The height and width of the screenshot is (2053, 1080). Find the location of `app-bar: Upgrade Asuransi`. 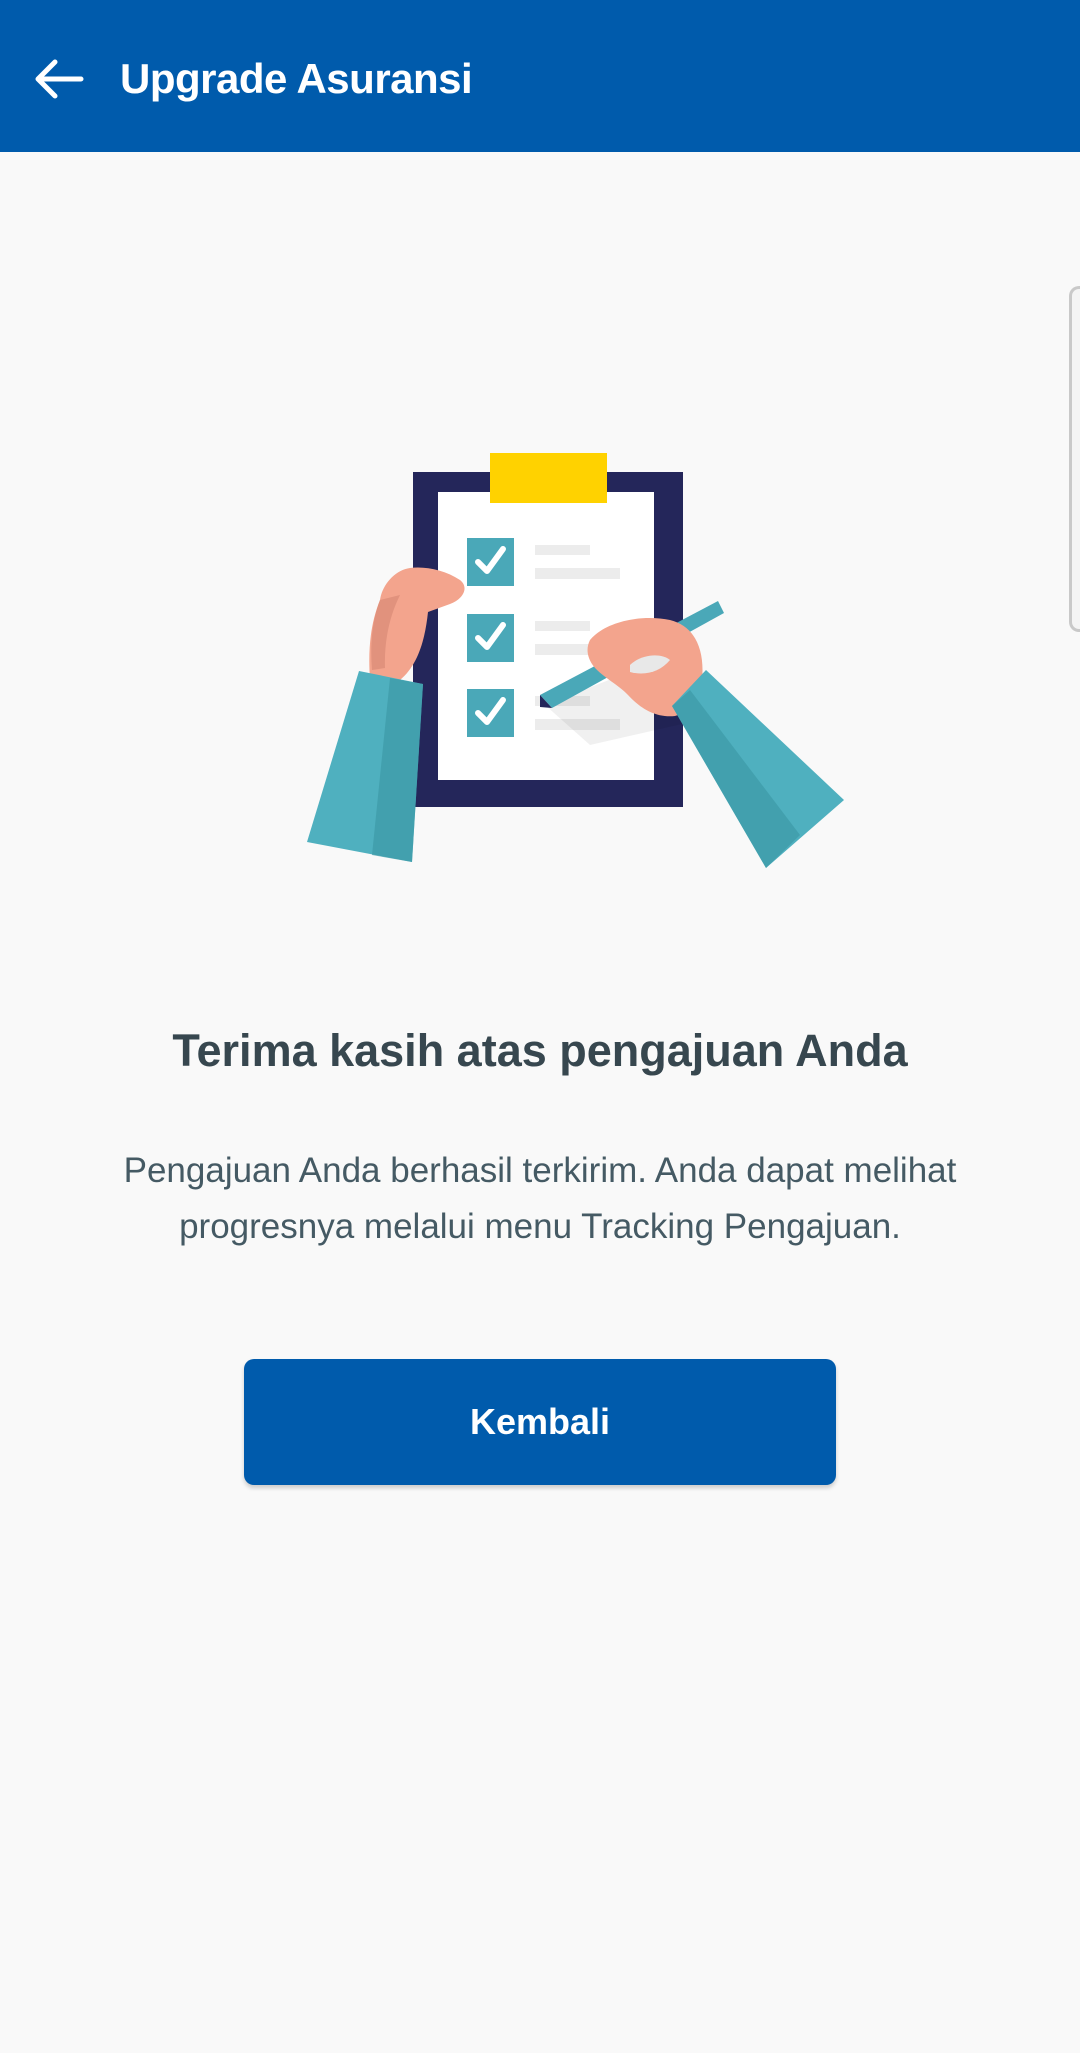

app-bar: Upgrade Asuransi is located at coordinates (540, 76).